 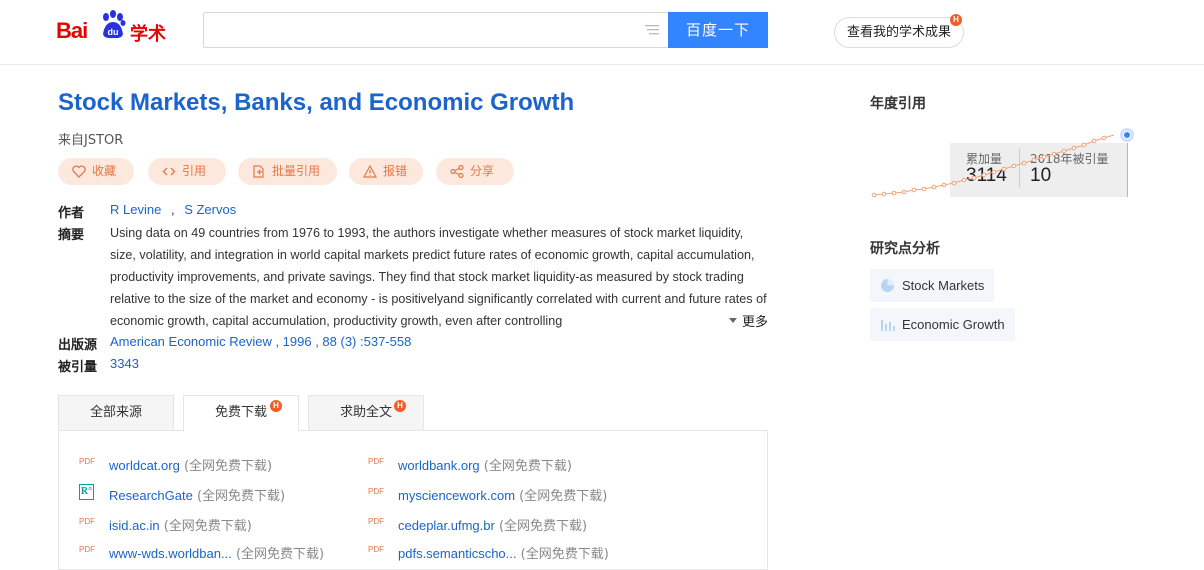 What do you see at coordinates (755, 322) in the screenshot?
I see `more-label: 更多` at bounding box center [755, 322].